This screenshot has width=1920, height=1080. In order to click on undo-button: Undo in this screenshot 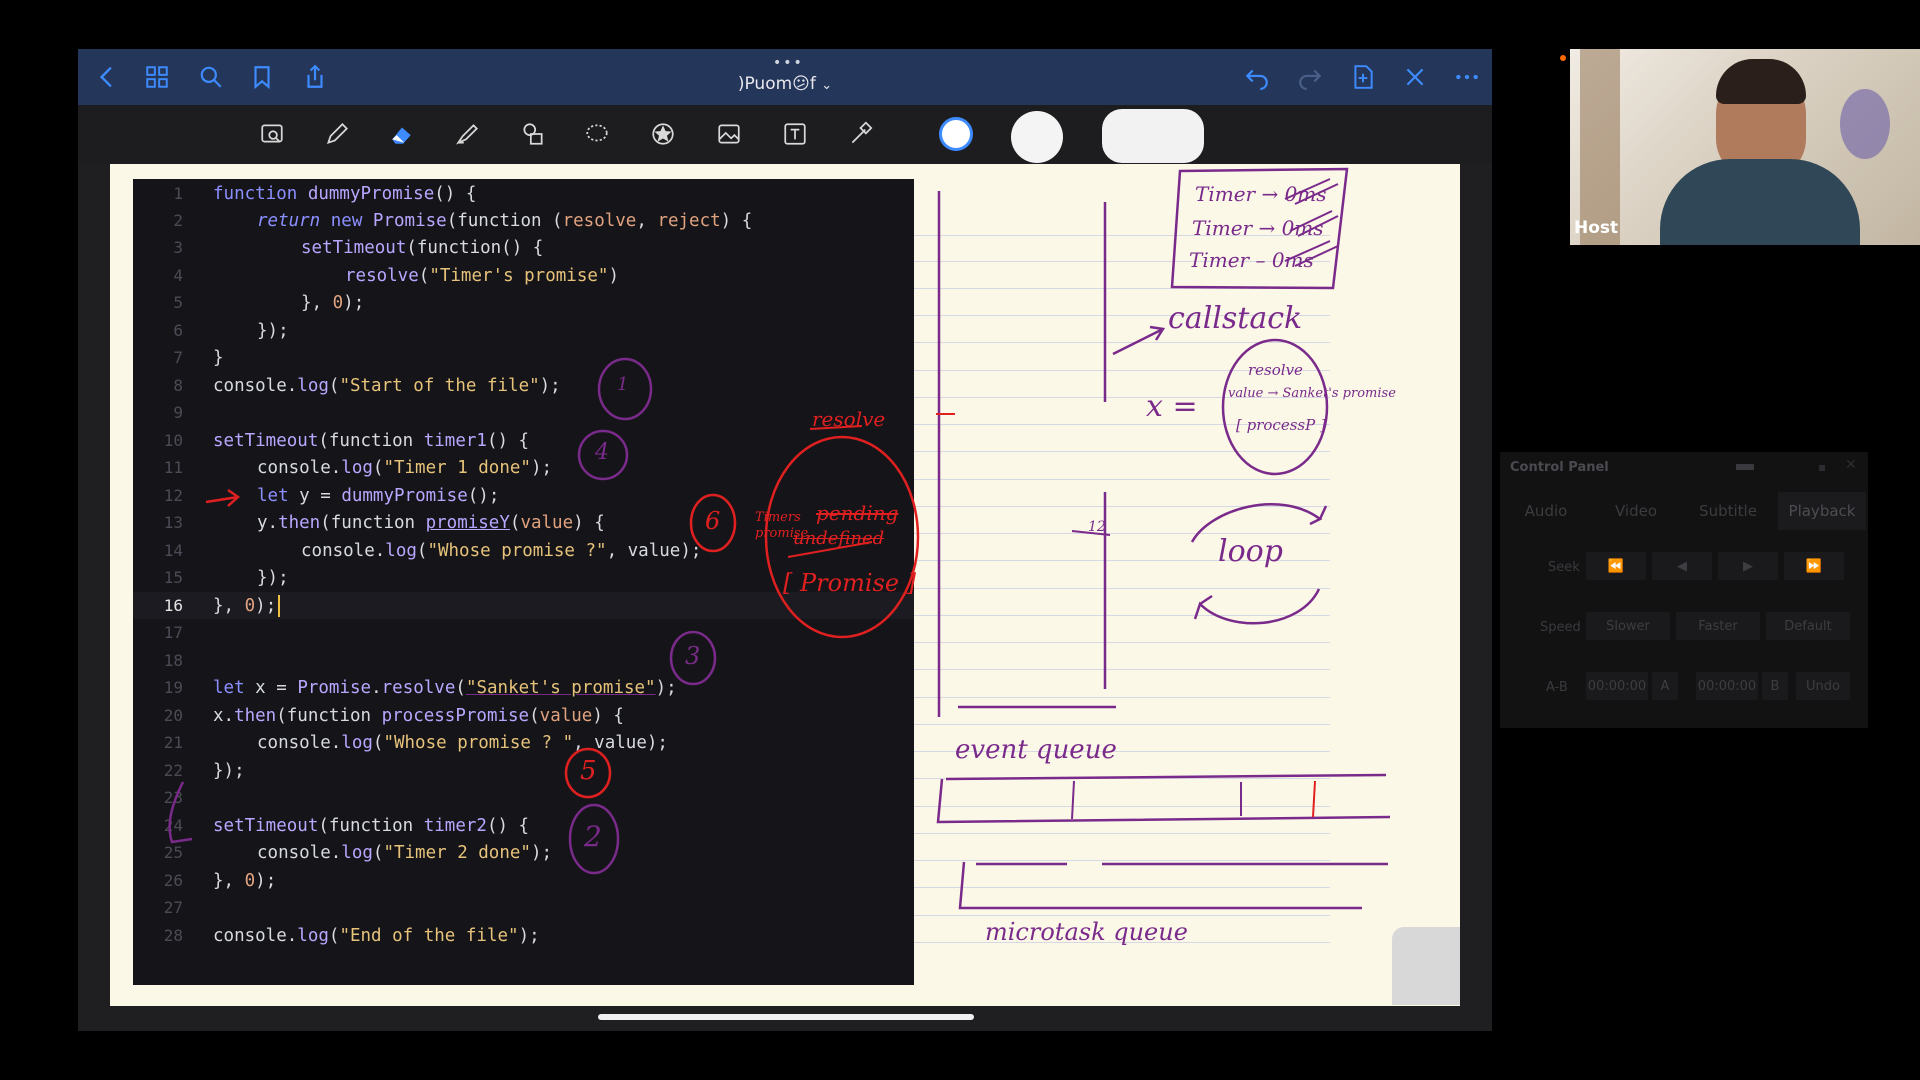, I will do `click(1823, 686)`.